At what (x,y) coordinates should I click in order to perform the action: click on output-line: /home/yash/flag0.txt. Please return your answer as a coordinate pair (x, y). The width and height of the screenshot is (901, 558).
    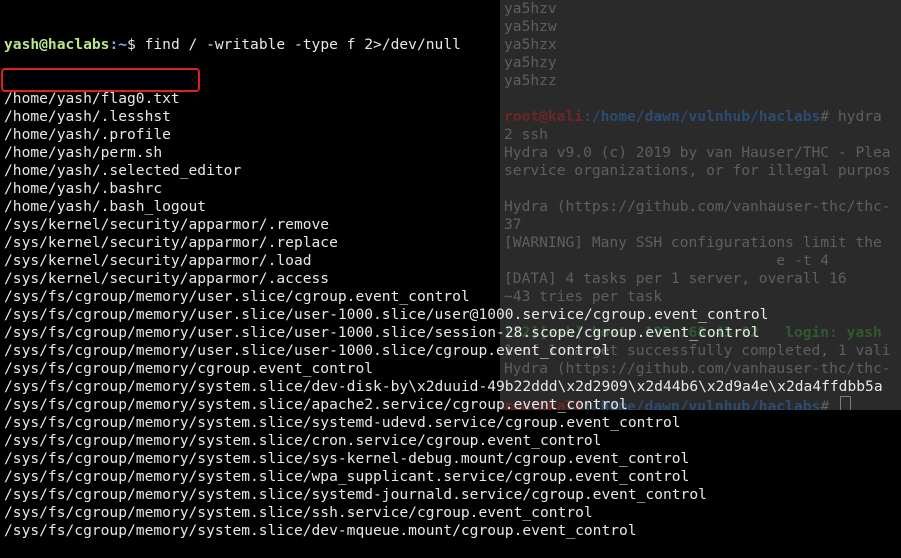
    Looking at the image, I should click on (92, 98).